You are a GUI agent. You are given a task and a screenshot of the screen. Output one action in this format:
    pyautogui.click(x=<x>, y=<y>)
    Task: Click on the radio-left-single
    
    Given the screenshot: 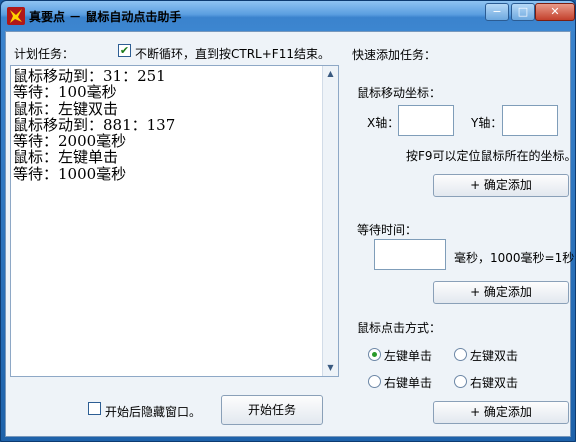 What is the action you would take?
    pyautogui.click(x=374, y=354)
    